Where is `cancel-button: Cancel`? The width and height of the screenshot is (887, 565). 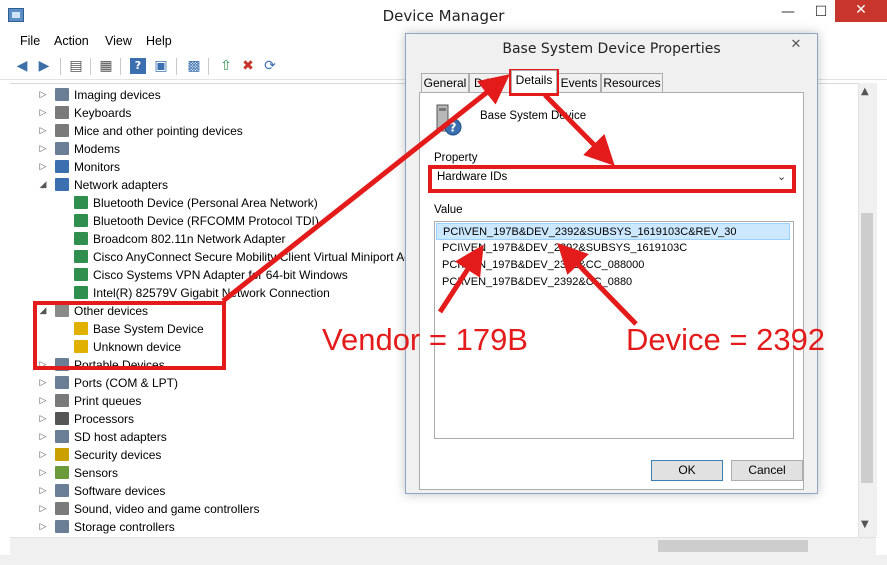
cancel-button: Cancel is located at coordinates (767, 470).